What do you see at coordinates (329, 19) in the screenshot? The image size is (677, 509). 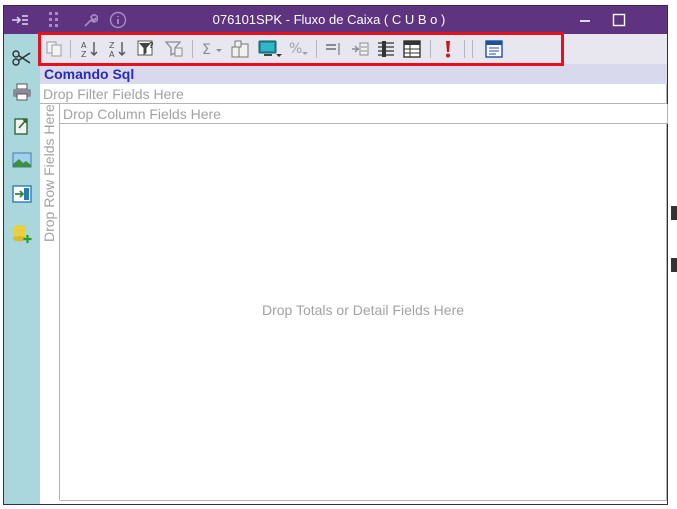 I see `window-title: 076101SPK - Fluxo de Caixa ( C U B o )` at bounding box center [329, 19].